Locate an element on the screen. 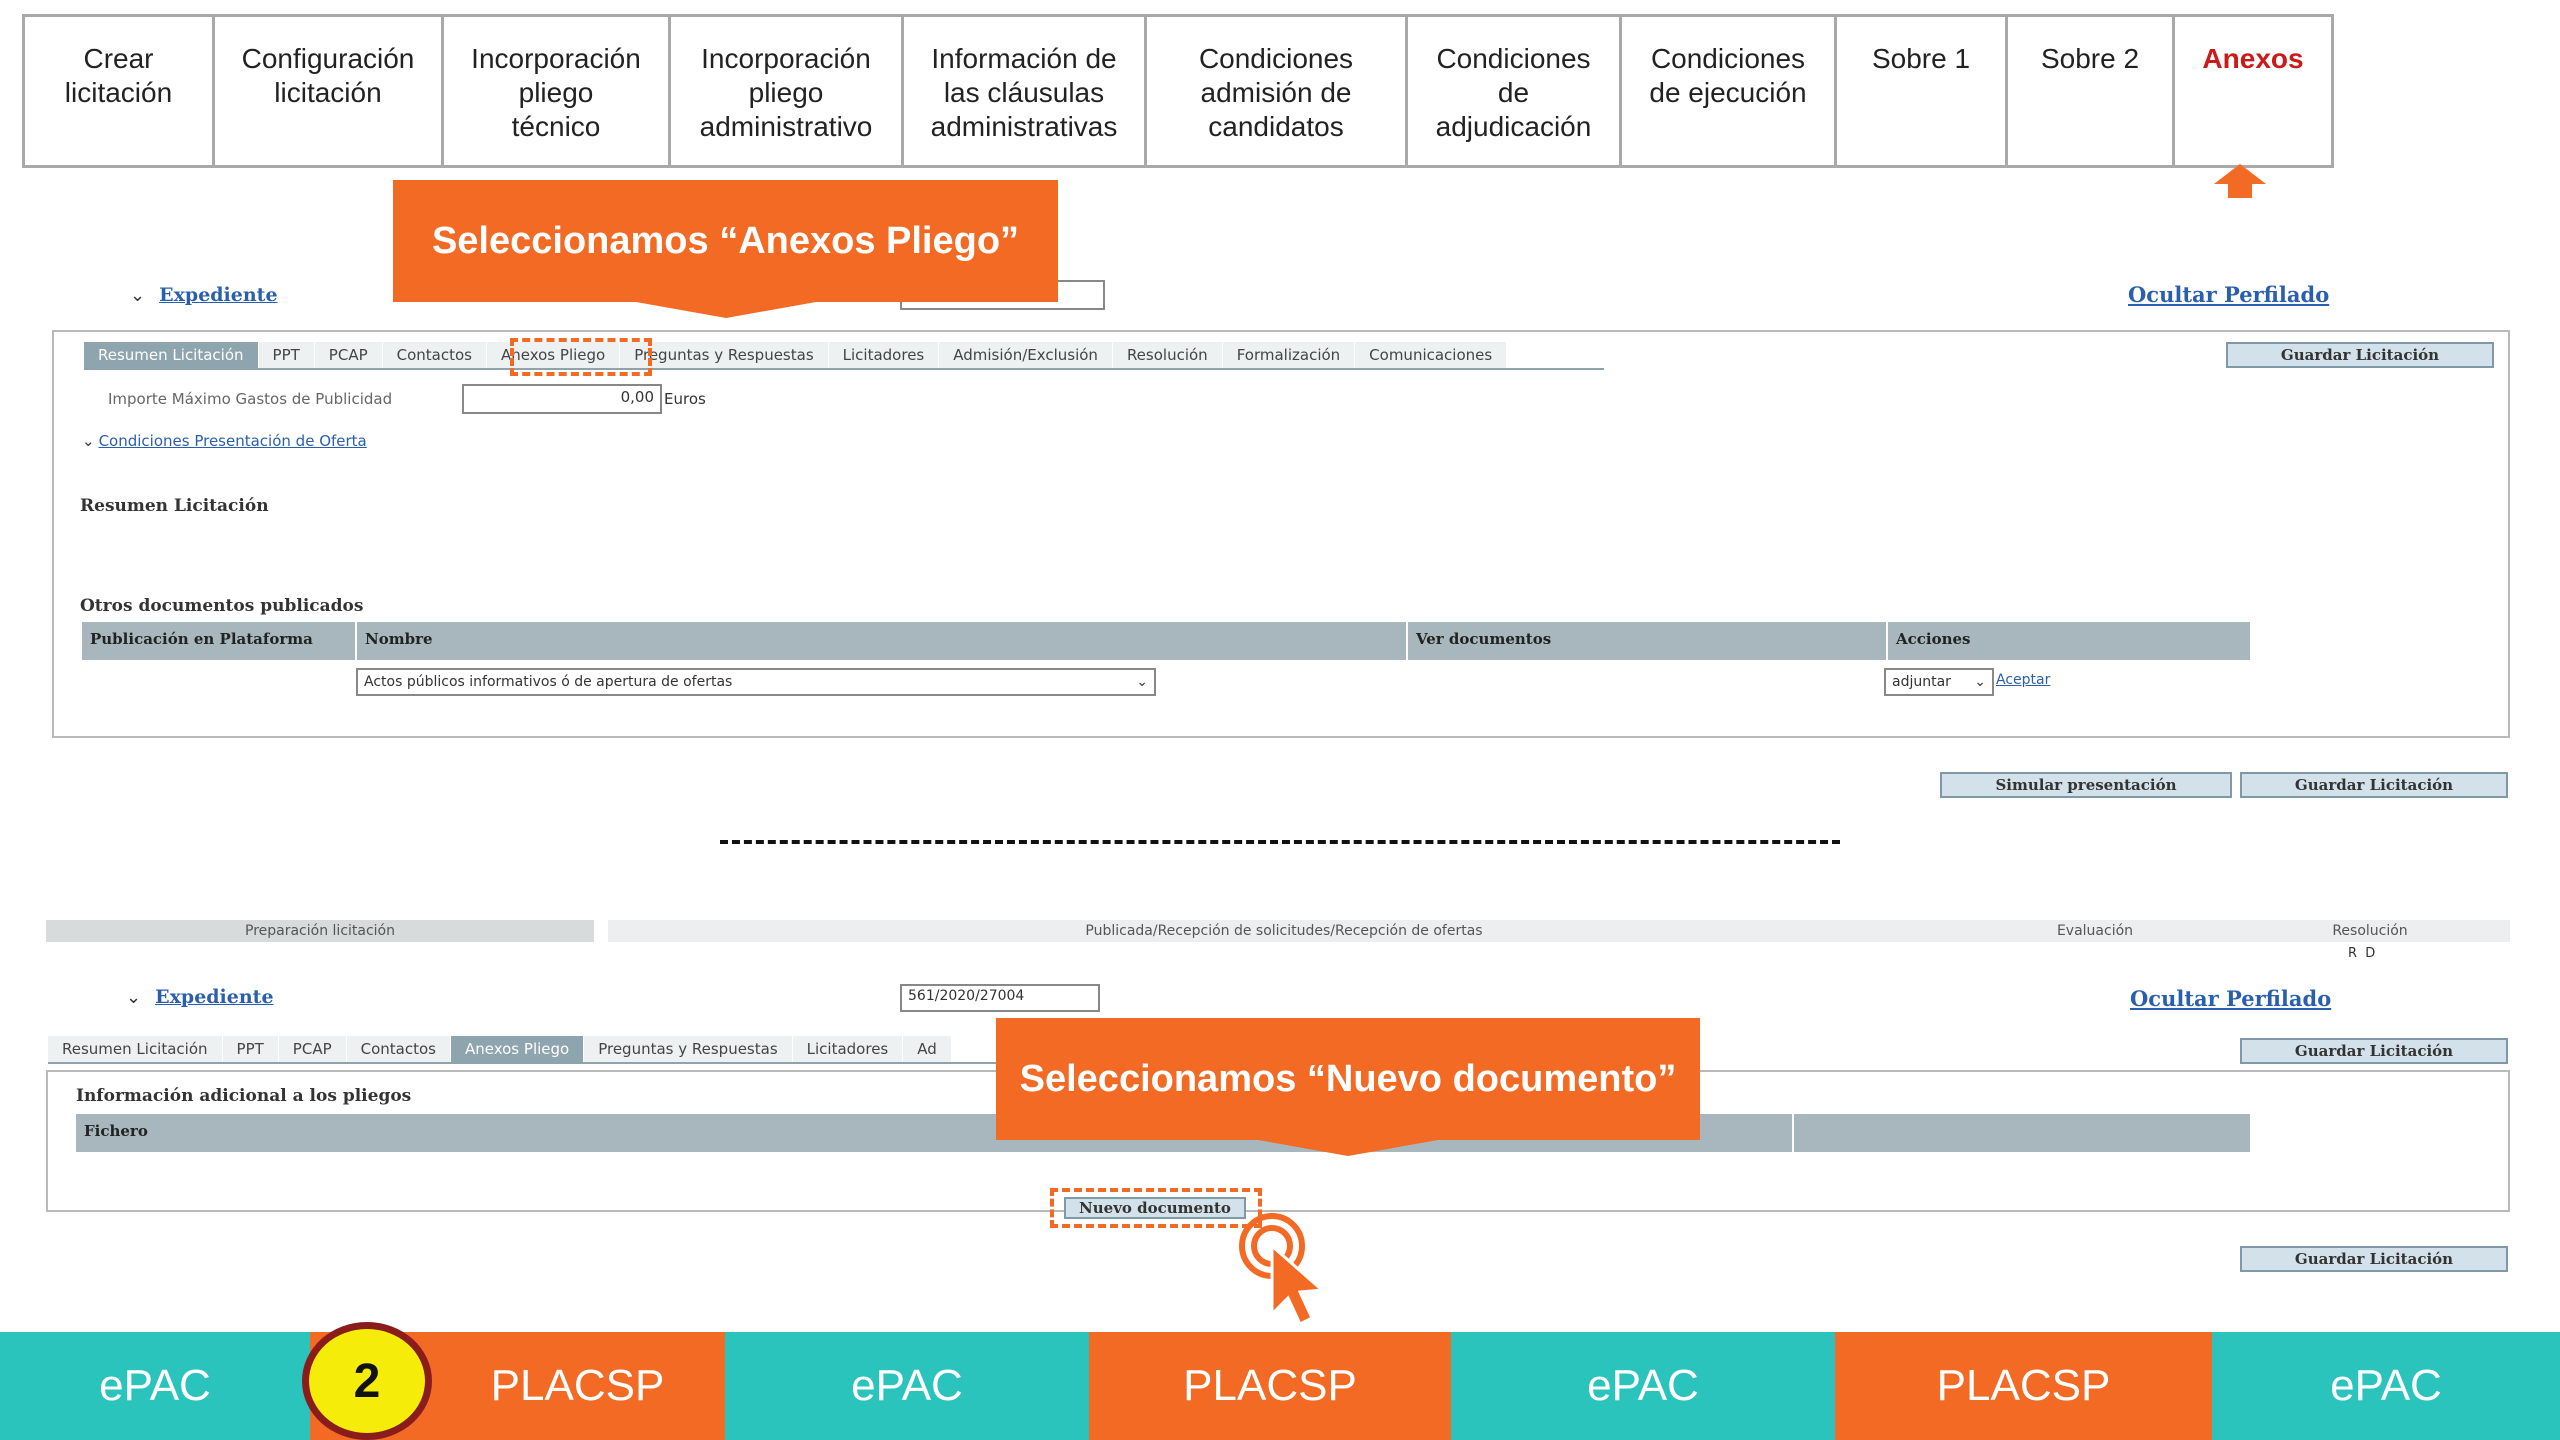  simular-presentacion-button: Simular presentación is located at coordinates (2086, 785).